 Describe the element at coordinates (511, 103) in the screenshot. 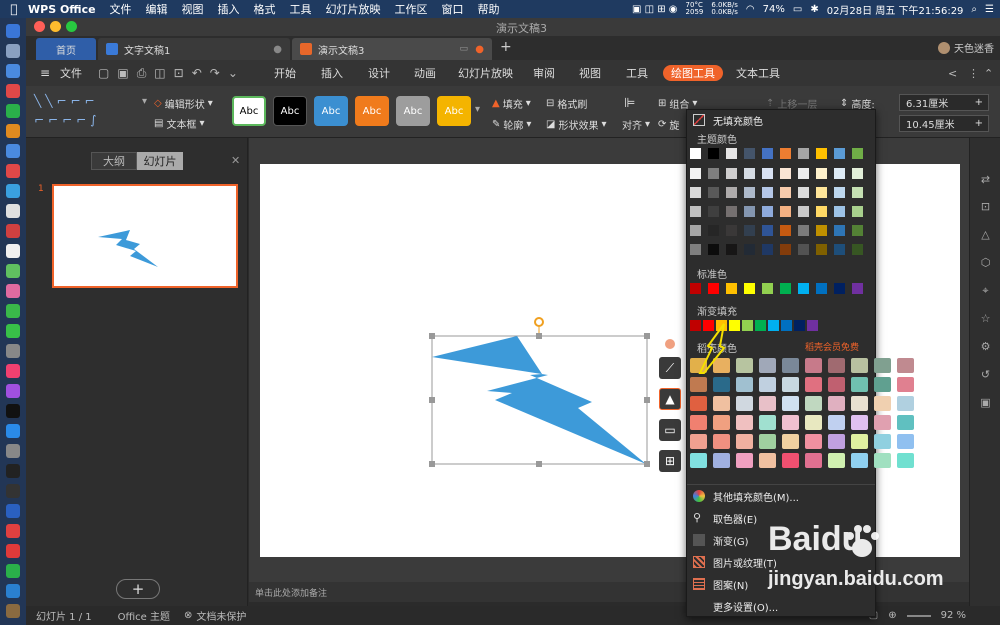

I see `fill-button: ▲ 填充 ▾` at that location.